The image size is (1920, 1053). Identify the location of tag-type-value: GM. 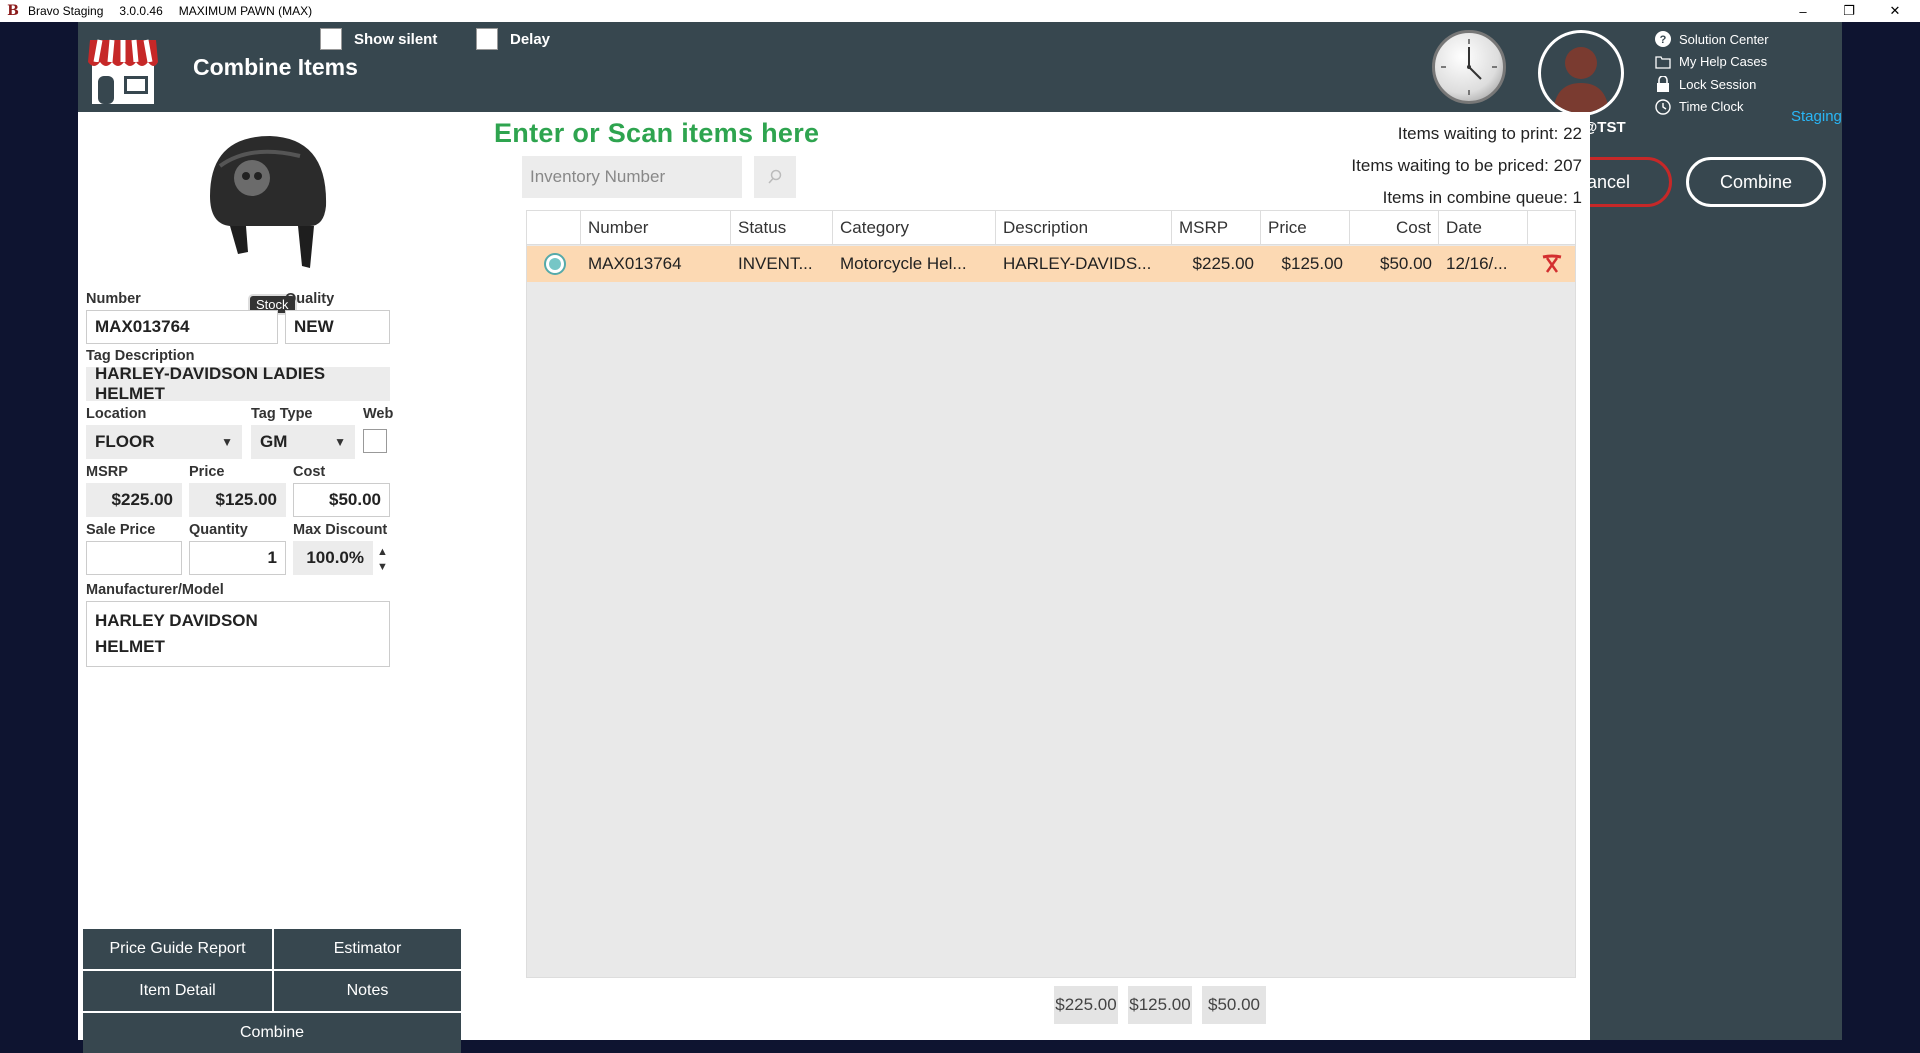
(274, 441).